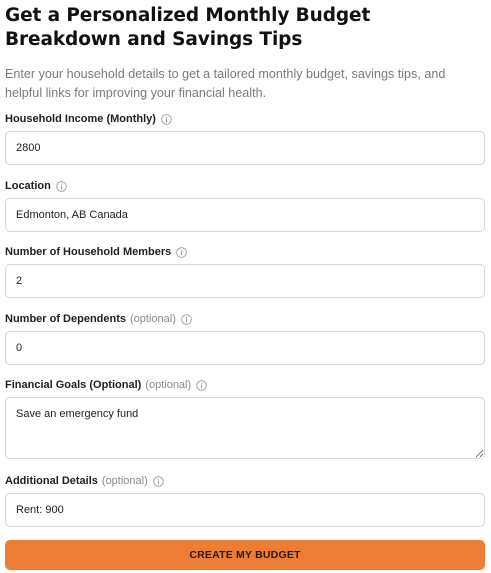 This screenshot has height=573, width=491. Describe the element at coordinates (51, 481) in the screenshot. I see `details-label: Additional Details` at that location.